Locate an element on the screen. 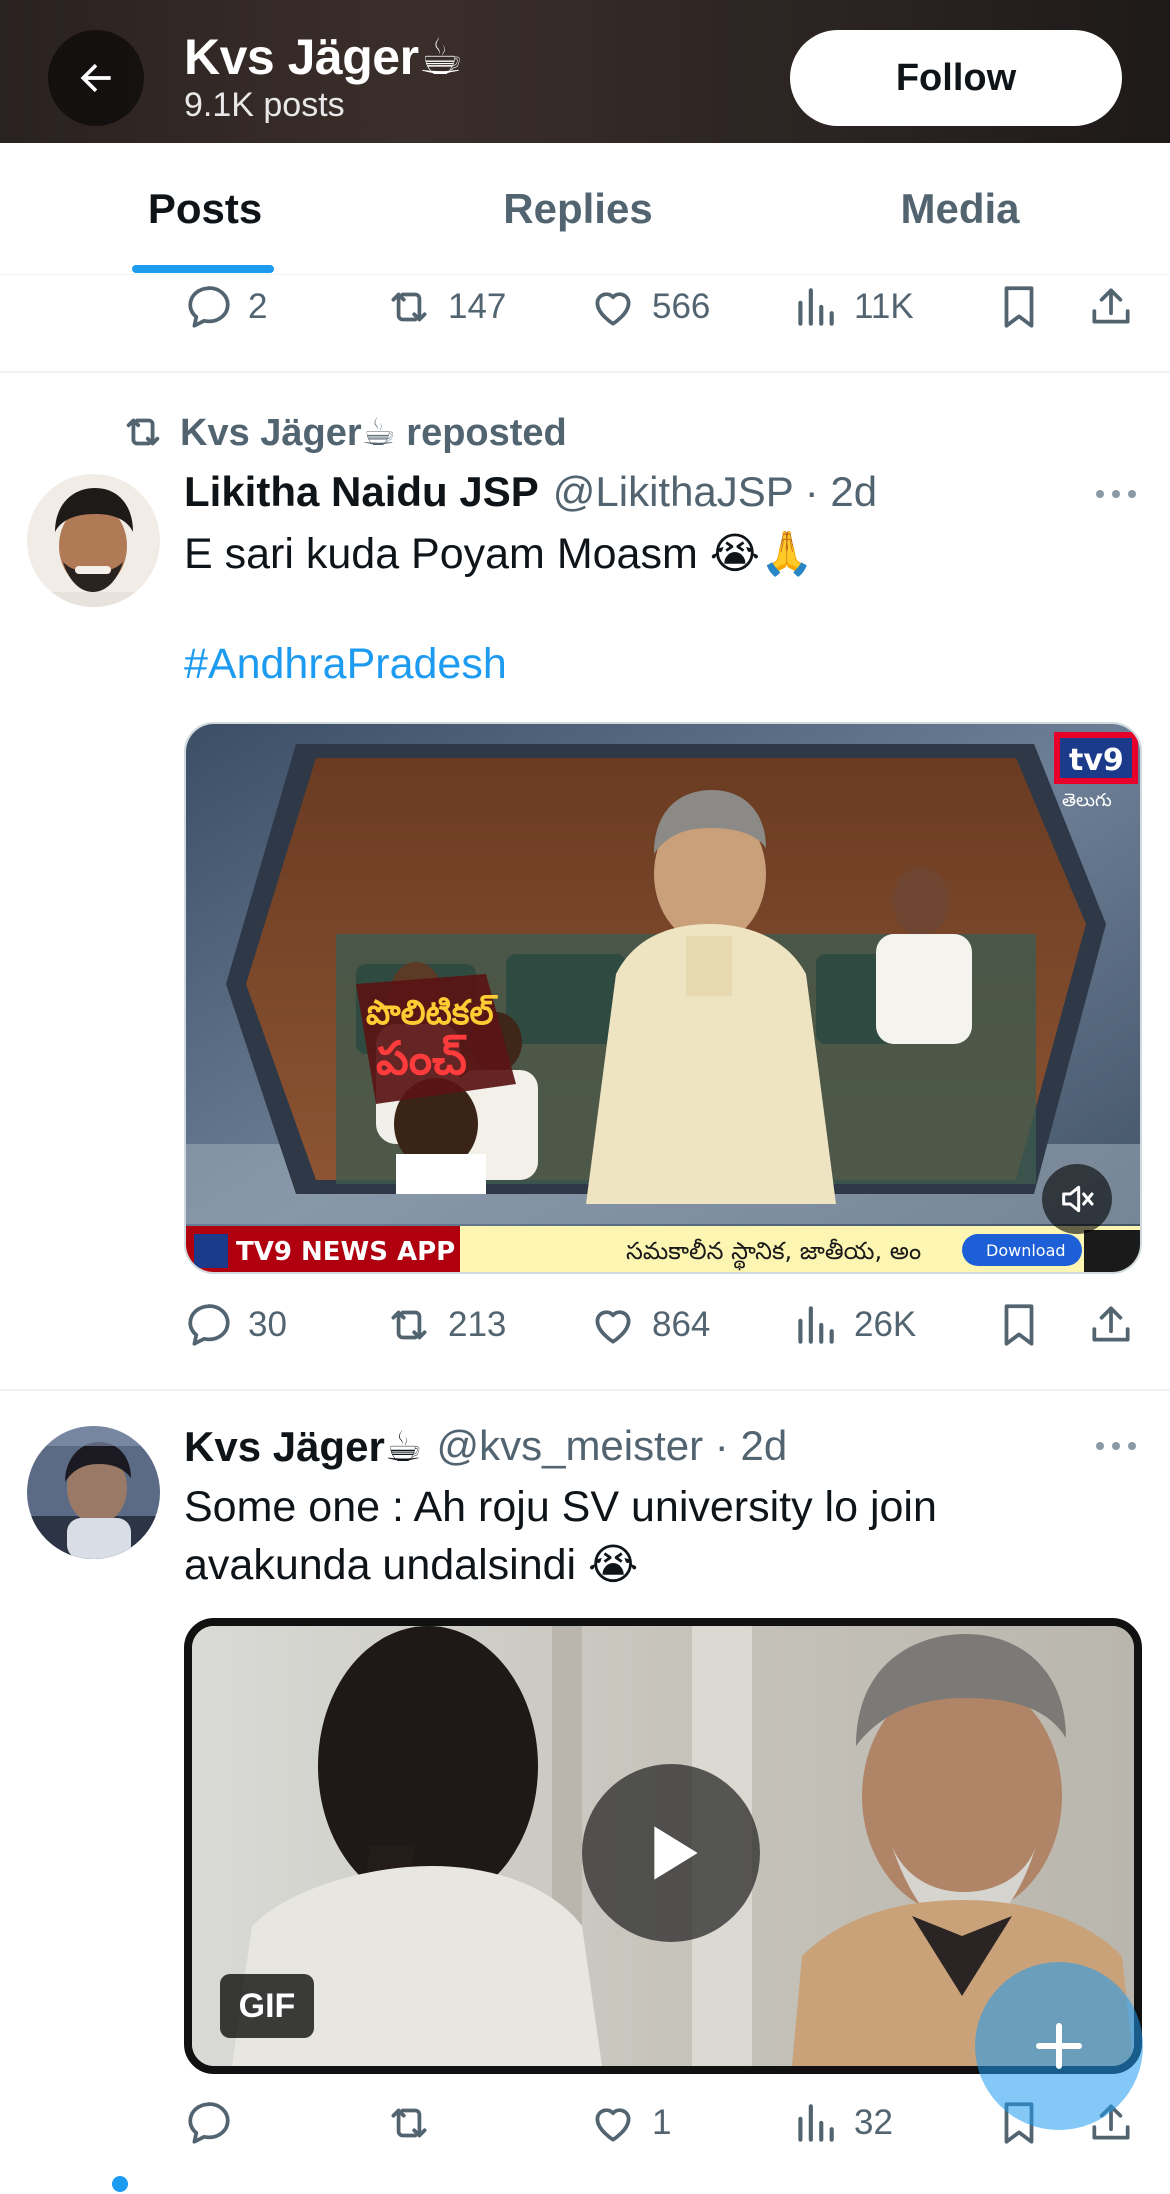 This screenshot has width=1170, height=2194. show-title-line2: పంచ్ is located at coordinates (421, 1058).